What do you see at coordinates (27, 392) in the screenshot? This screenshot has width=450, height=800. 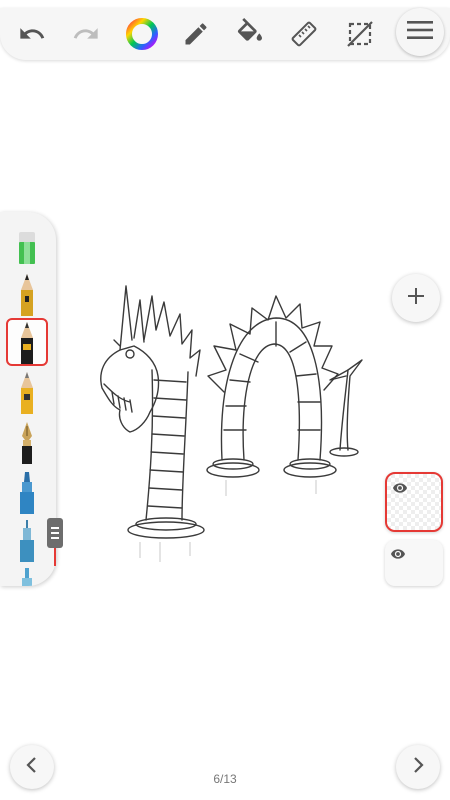 I see `pencil-2h-icon` at bounding box center [27, 392].